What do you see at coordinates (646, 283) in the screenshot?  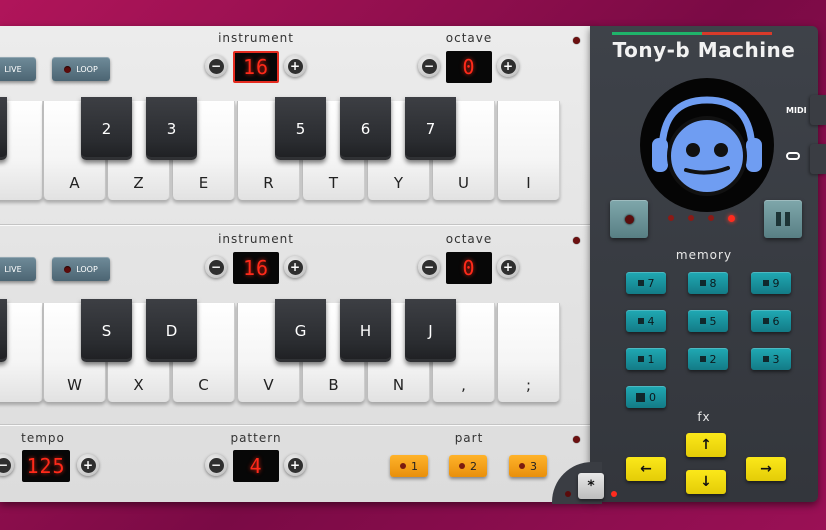 I see `memory-7-button: 7` at bounding box center [646, 283].